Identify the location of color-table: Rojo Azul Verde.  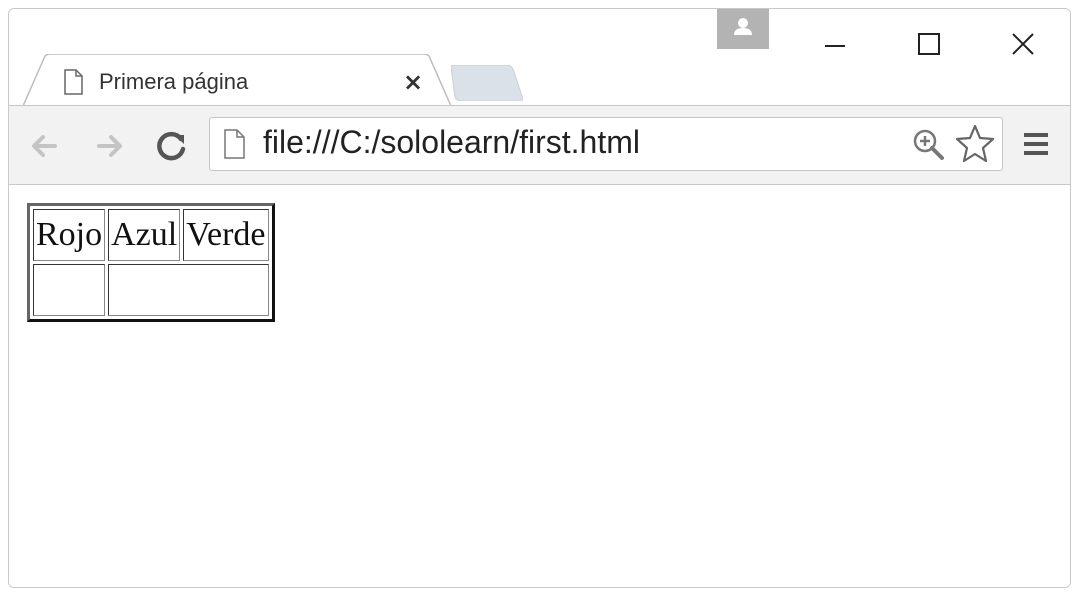
(151, 262).